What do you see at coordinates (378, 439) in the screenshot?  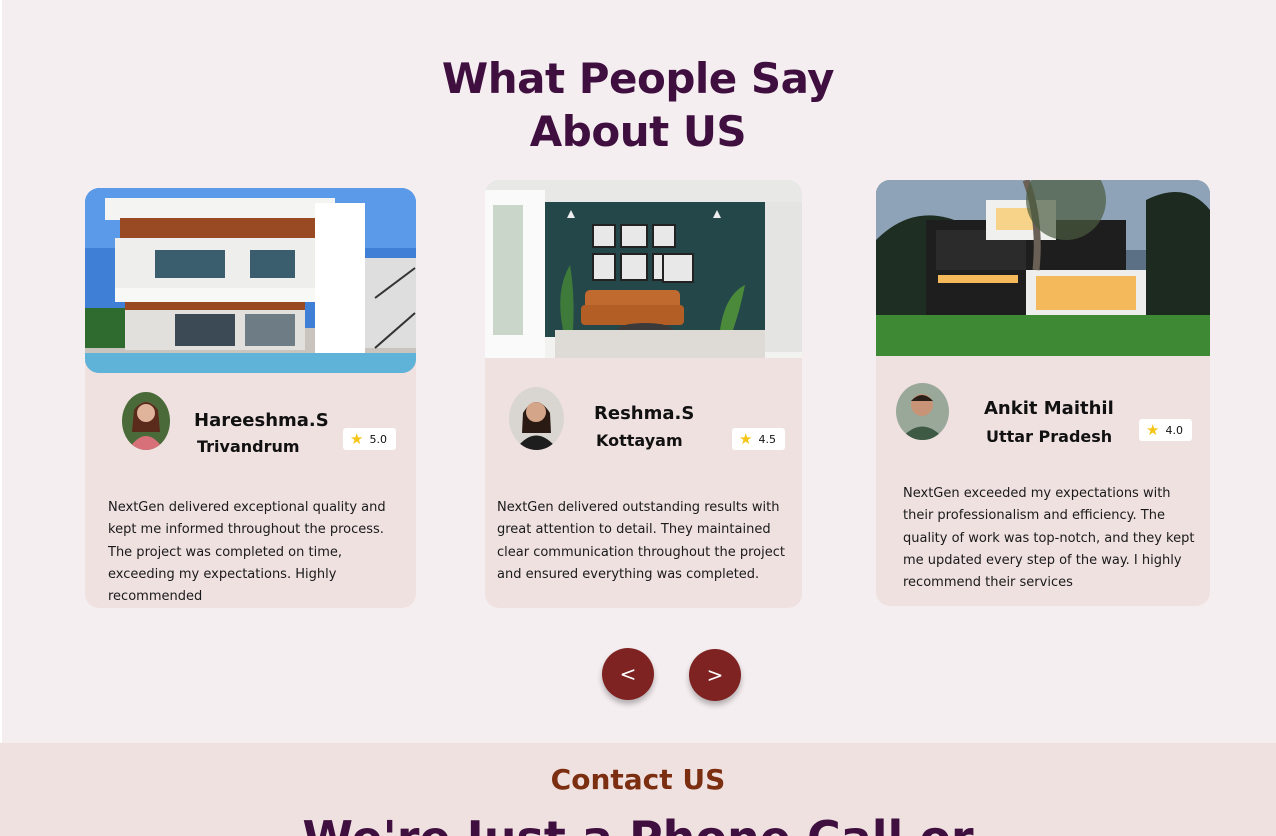 I see `rating-value: 5.0` at bounding box center [378, 439].